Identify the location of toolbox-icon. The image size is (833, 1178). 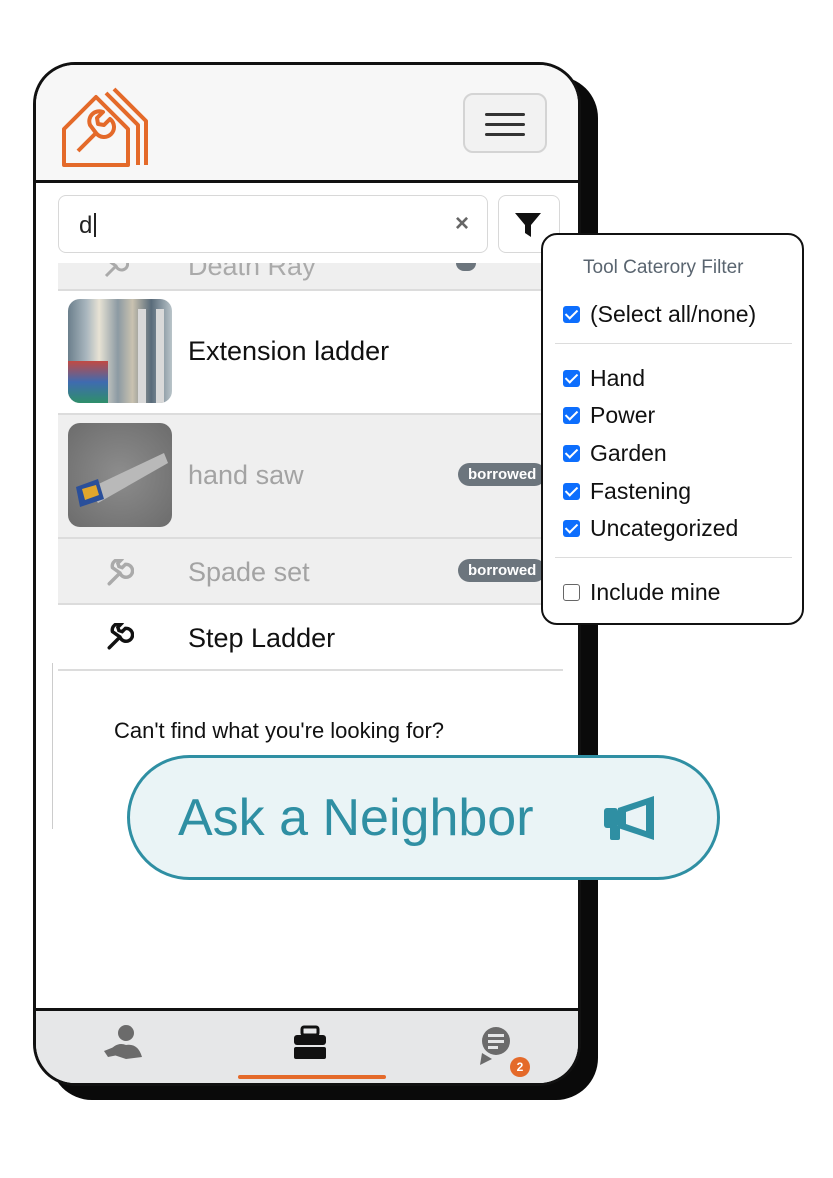
(310, 1043).